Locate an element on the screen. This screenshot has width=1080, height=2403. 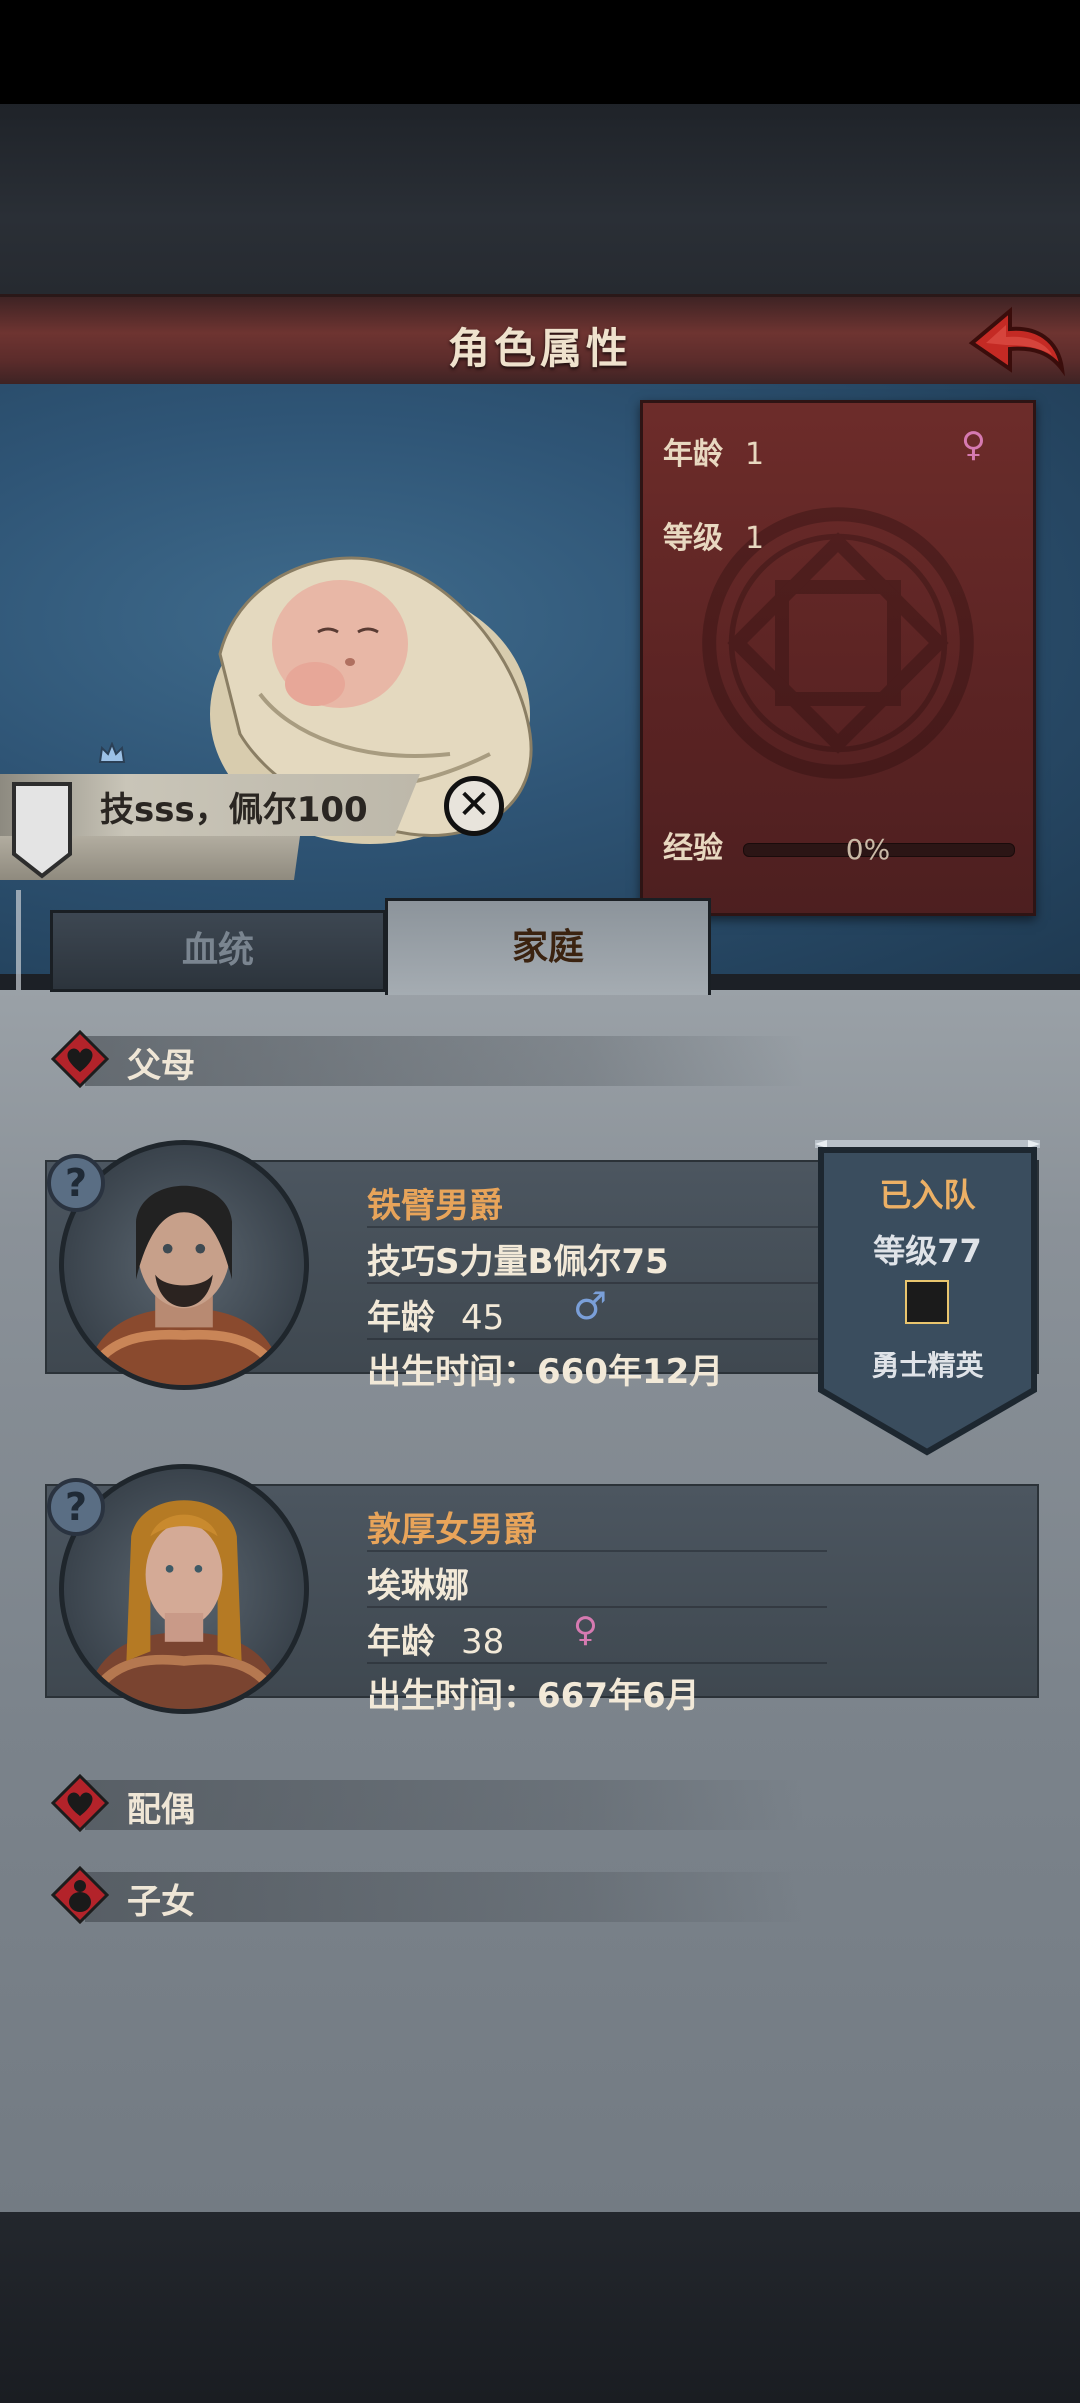
section-children: 子女 is located at coordinates (545, 1896).